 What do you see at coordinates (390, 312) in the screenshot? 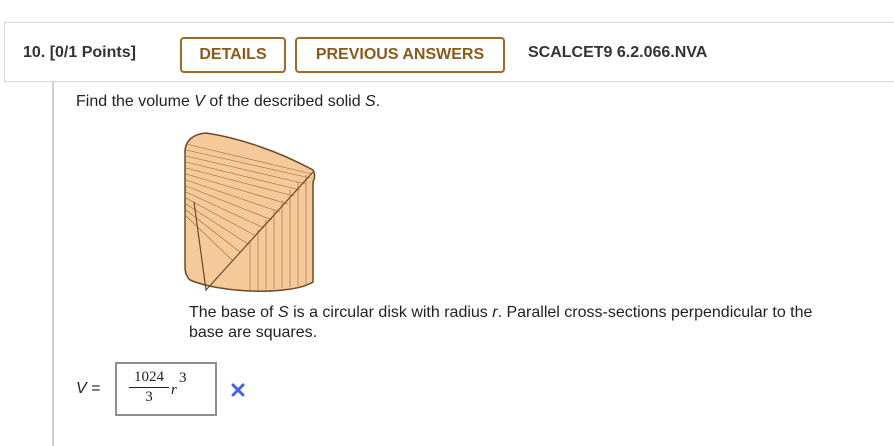
I see `desc-text-2: is a circular disk with radius` at bounding box center [390, 312].